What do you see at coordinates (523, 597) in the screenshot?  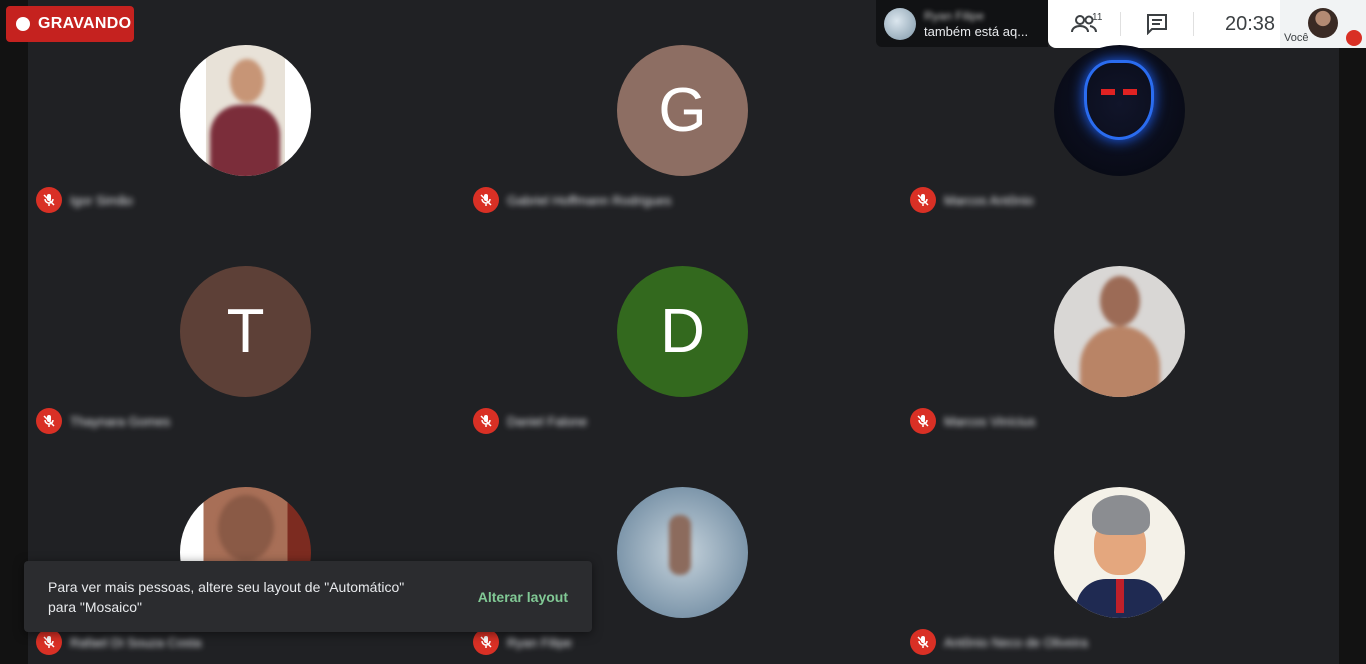 I see `change-layout-button: Alterar layout` at bounding box center [523, 597].